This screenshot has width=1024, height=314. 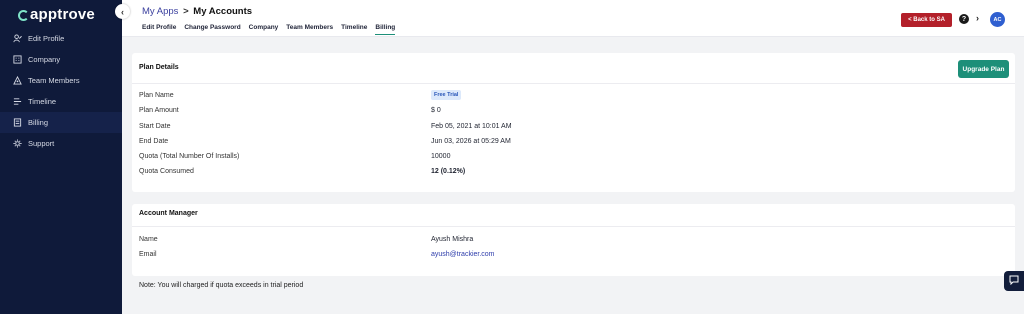 I want to click on brand-logo: apptrove, so click(x=56, y=14).